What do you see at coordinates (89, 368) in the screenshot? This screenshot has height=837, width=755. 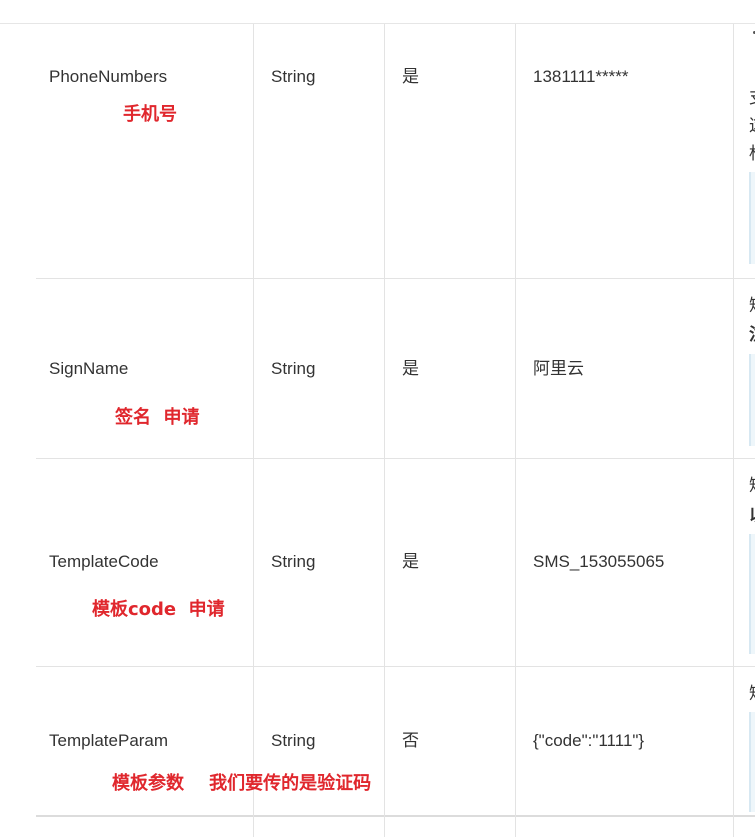 I see `param-name: SignName` at bounding box center [89, 368].